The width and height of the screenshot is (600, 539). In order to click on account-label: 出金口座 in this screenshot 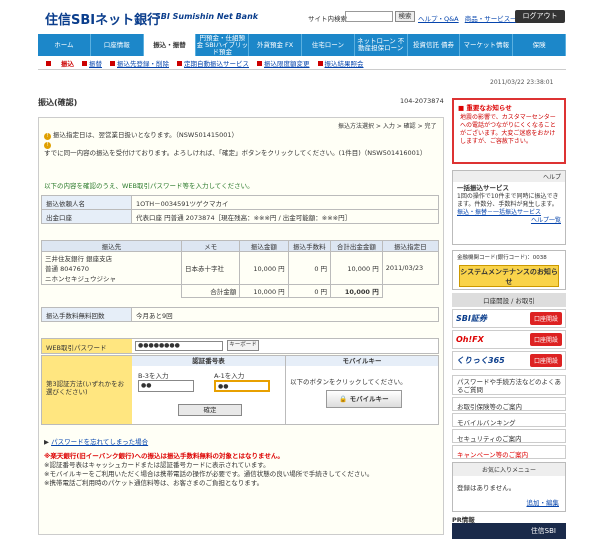, I will do `click(86, 216)`.